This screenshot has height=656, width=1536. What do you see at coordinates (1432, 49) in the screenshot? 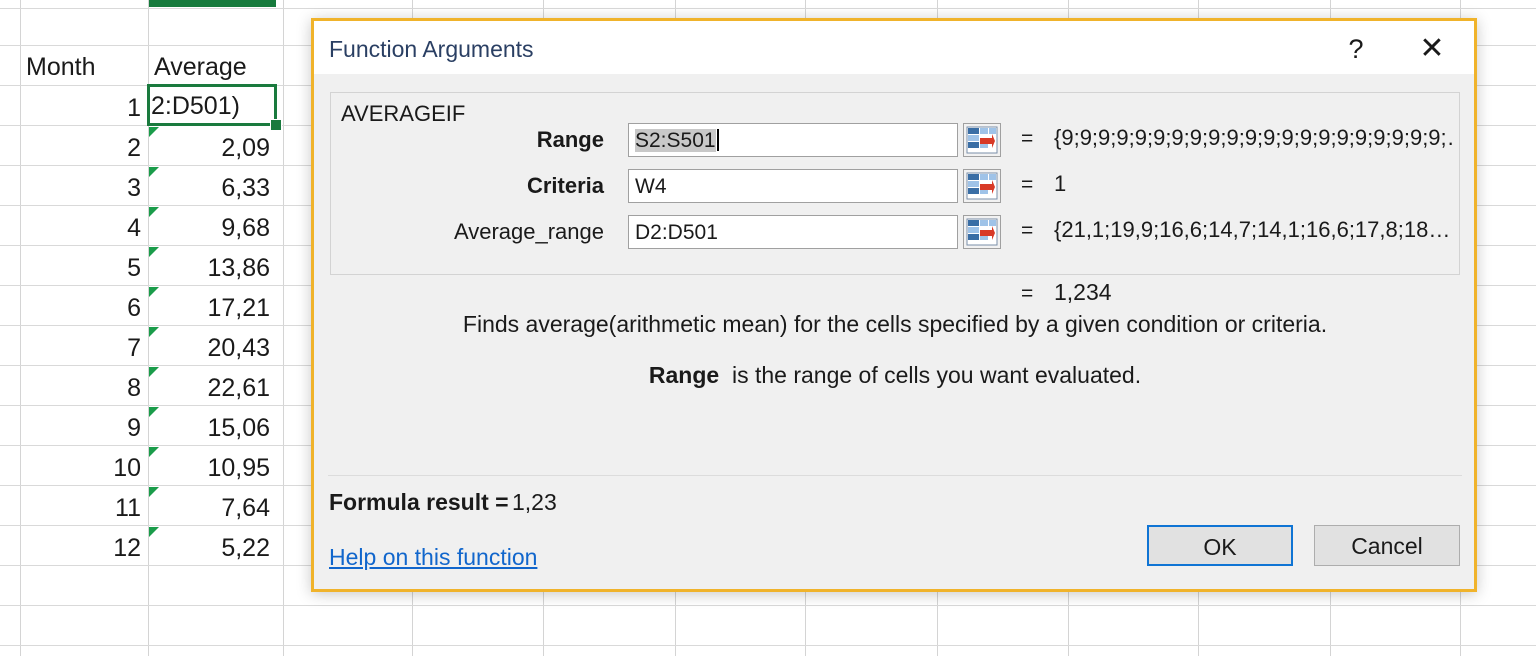
I see `close-icon: ✕` at bounding box center [1432, 49].